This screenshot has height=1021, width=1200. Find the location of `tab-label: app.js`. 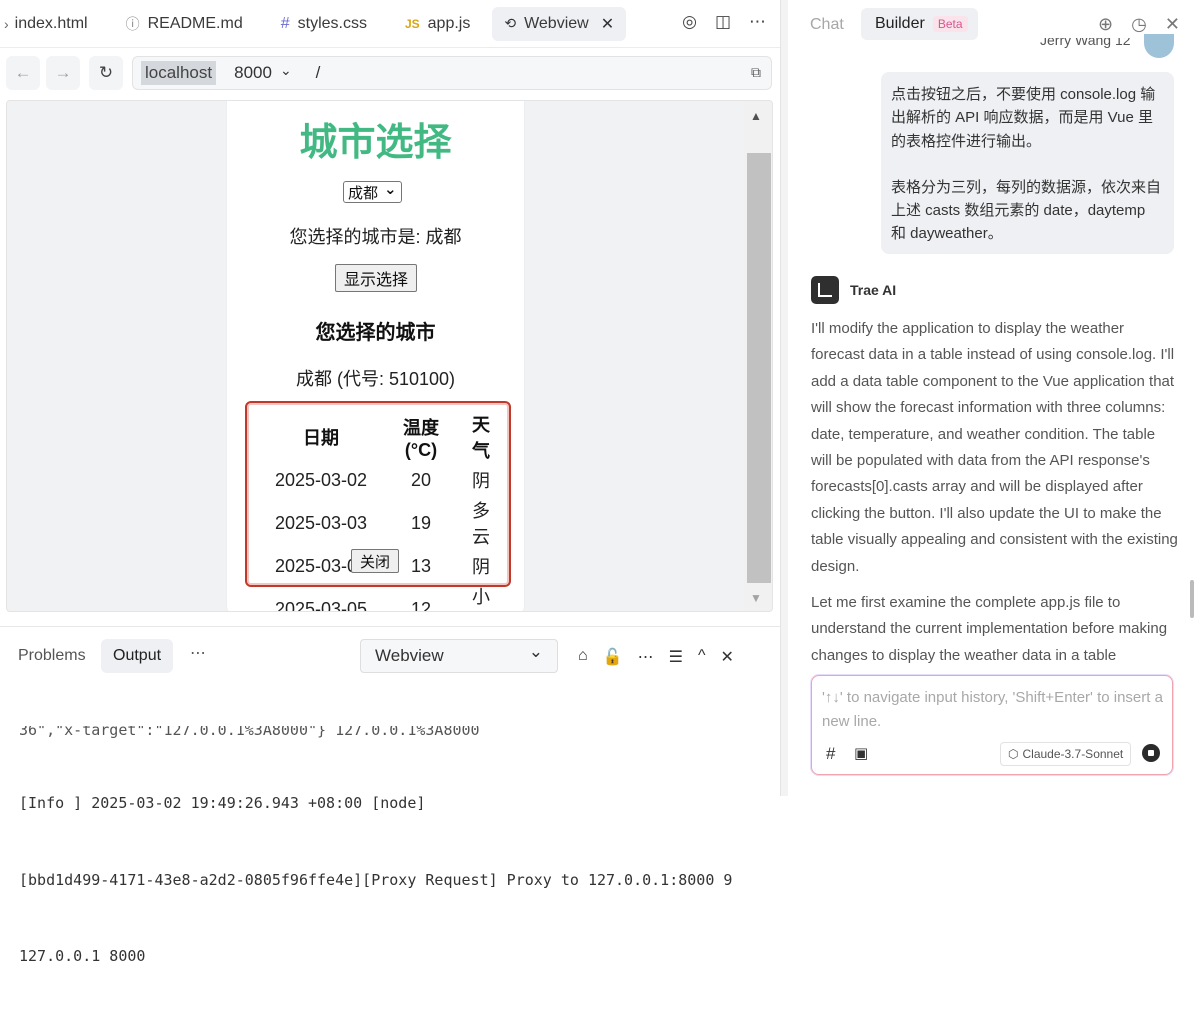

tab-label: app.js is located at coordinates (449, 23).